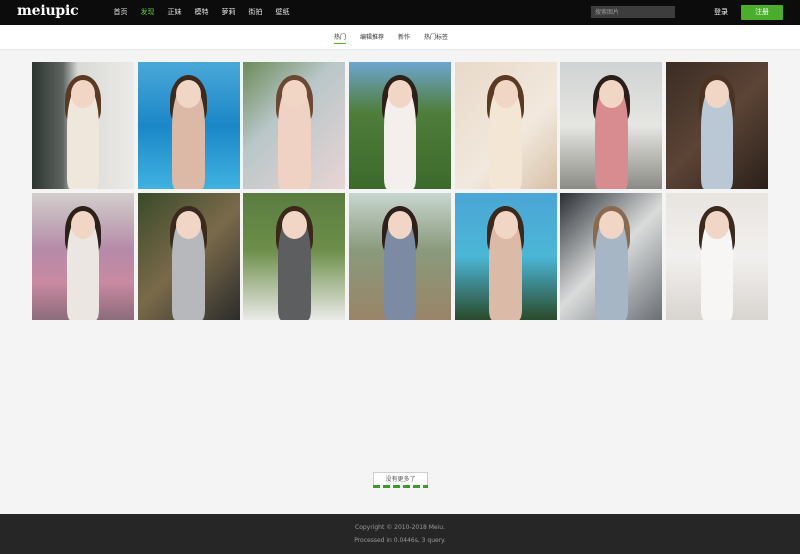 The height and width of the screenshot is (554, 800). Describe the element at coordinates (404, 37) in the screenshot. I see `tab-new: 新作` at that location.